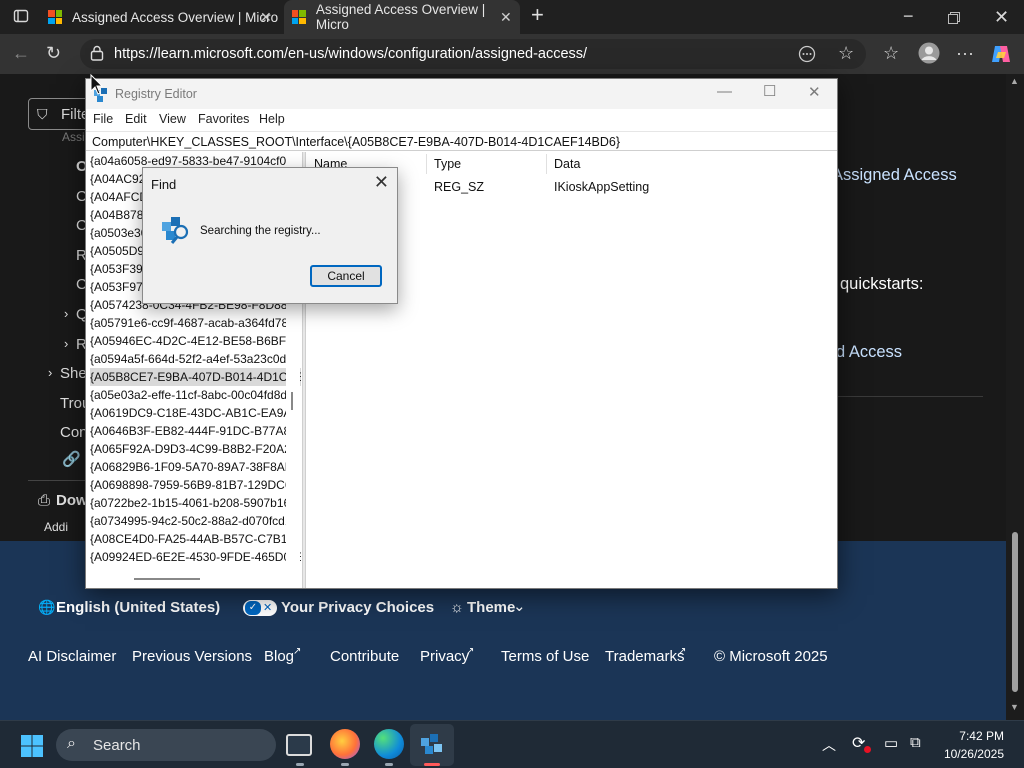 This screenshot has width=1024, height=768. What do you see at coordinates (444, 656) in the screenshot?
I see `footer-link-privacy: Privacy` at bounding box center [444, 656].